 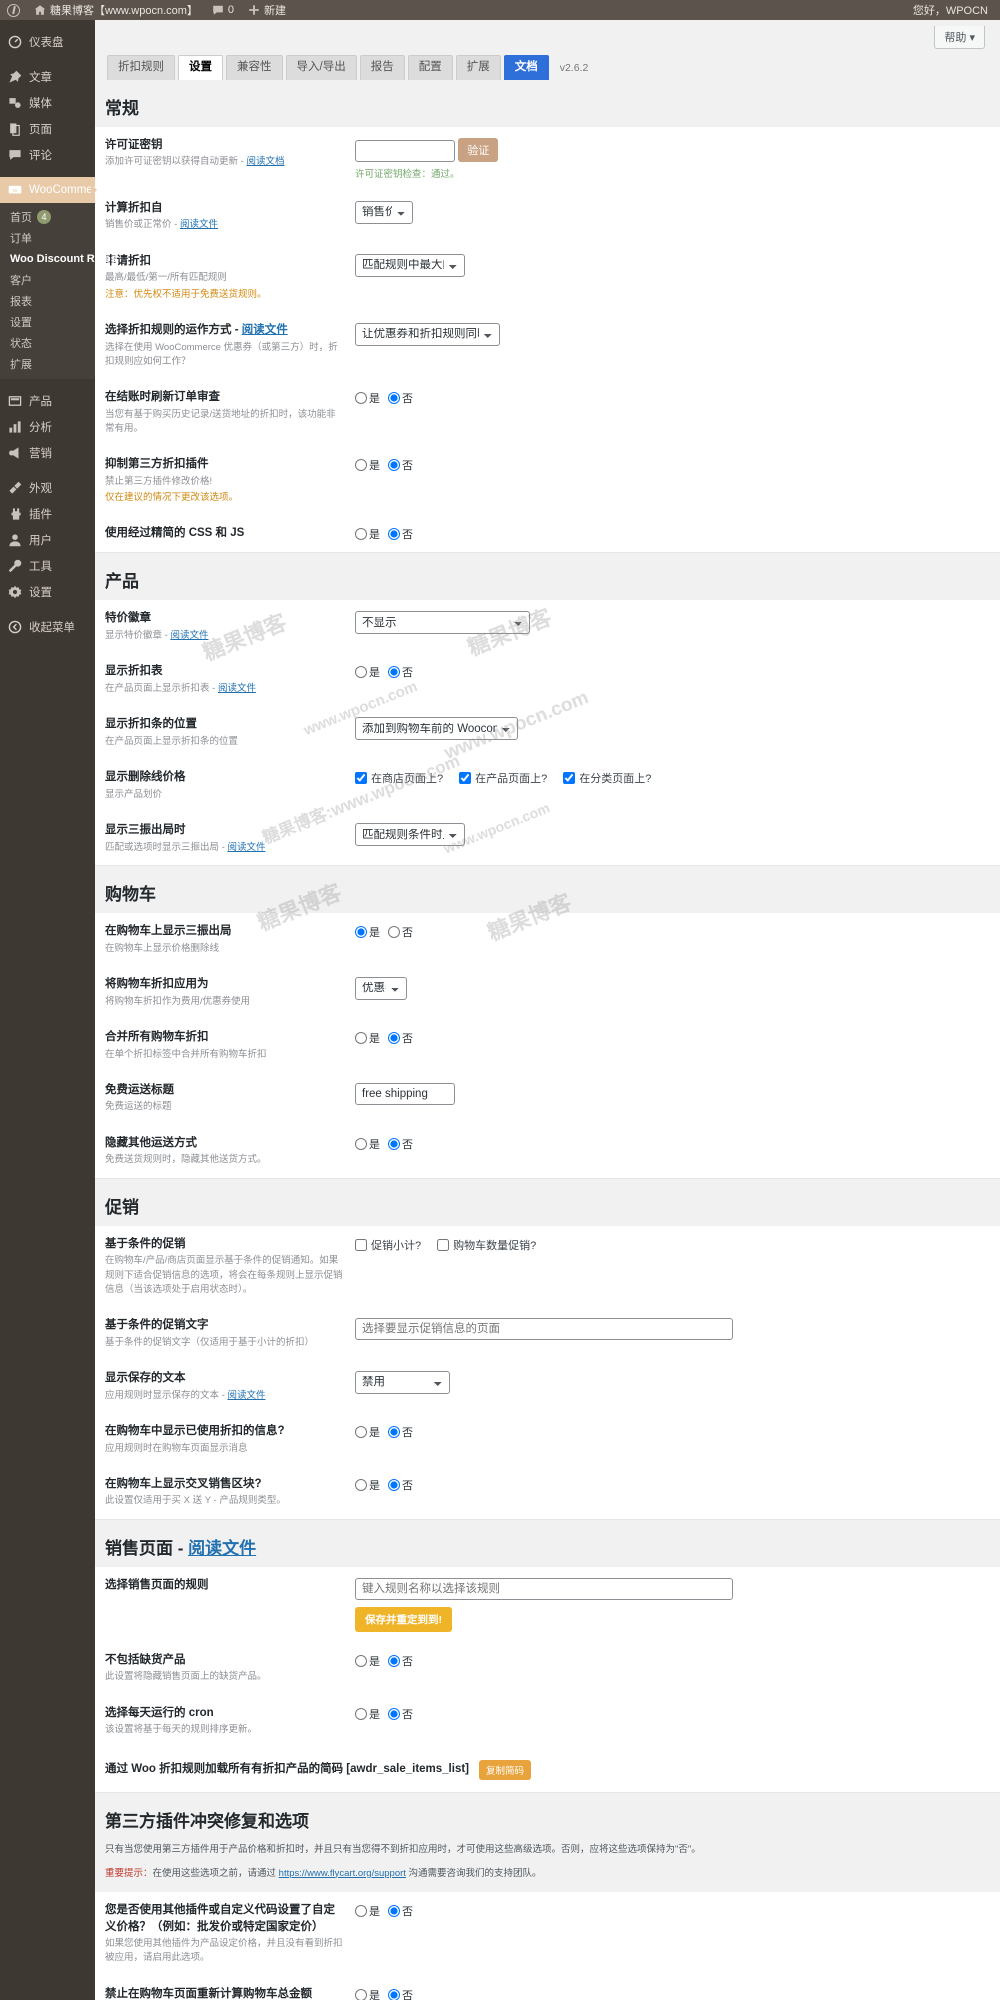 What do you see at coordinates (47, 514) in the screenshot?
I see `sidebar-item-plugins: 插件` at bounding box center [47, 514].